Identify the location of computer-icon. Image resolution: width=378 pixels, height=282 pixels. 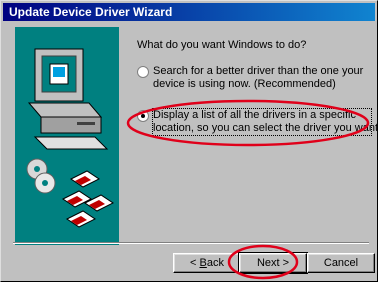
(68, 99).